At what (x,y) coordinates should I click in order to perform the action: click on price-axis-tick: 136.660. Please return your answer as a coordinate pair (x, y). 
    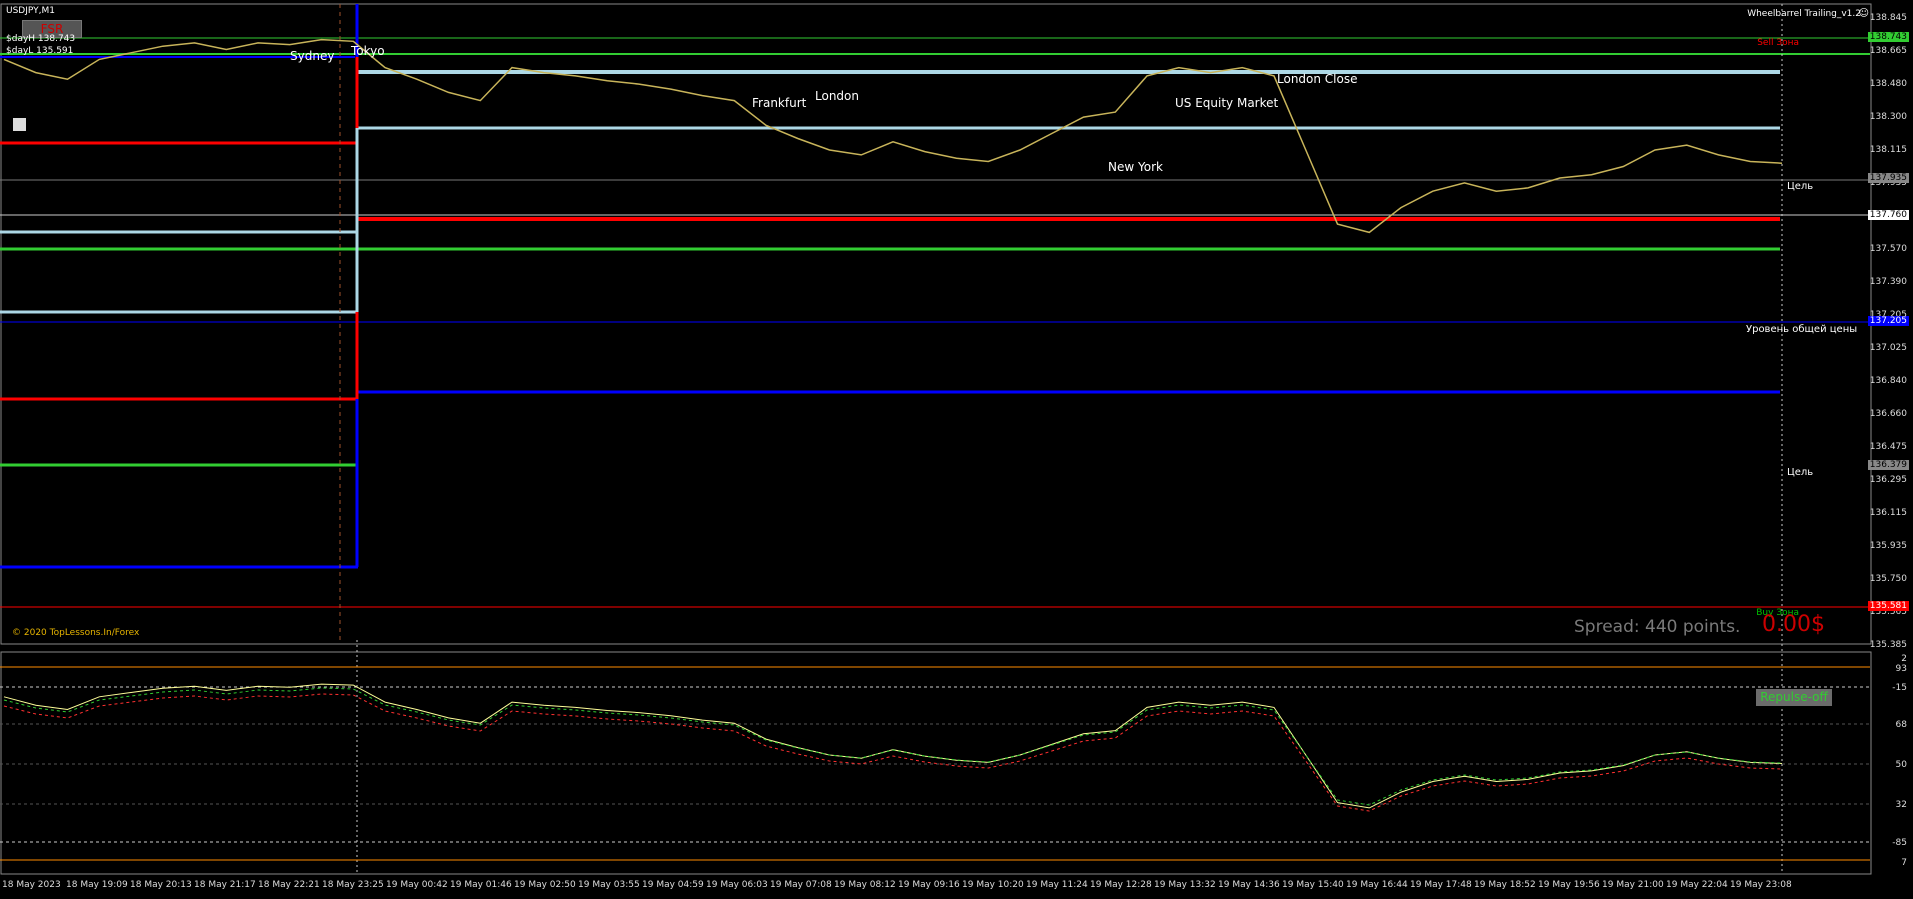
    Looking at the image, I should click on (1888, 414).